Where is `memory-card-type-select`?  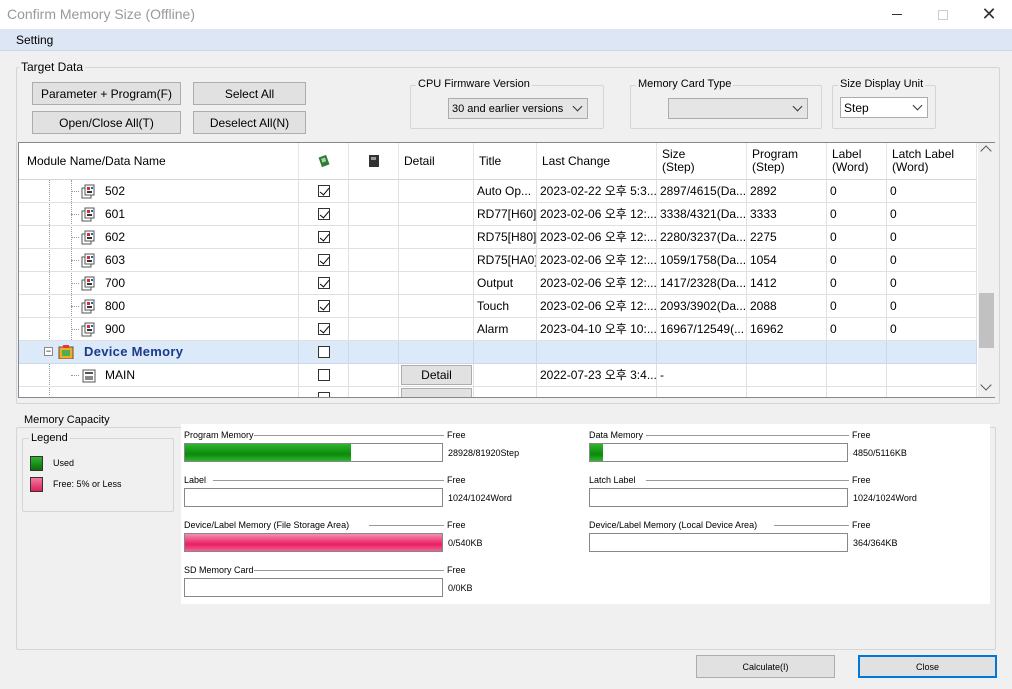
memory-card-type-select is located at coordinates (738, 108).